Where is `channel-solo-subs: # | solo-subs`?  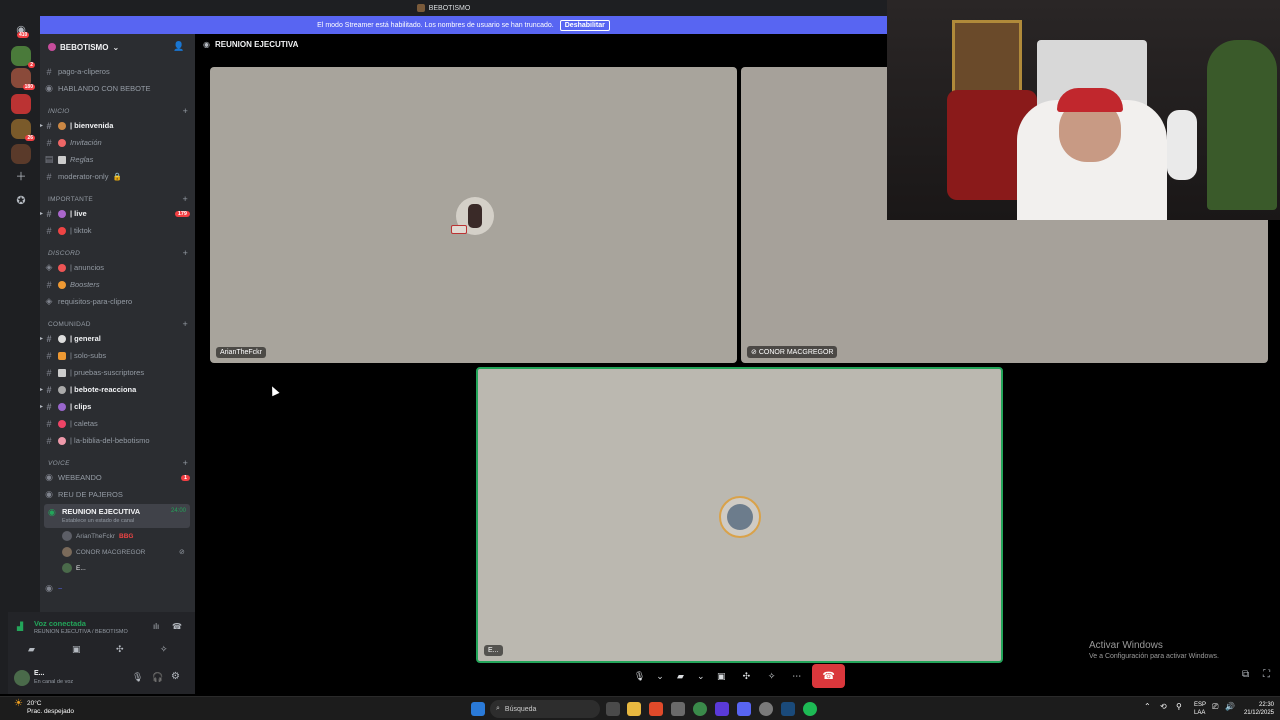
channel-solo-subs: # | solo-subs is located at coordinates (117, 355).